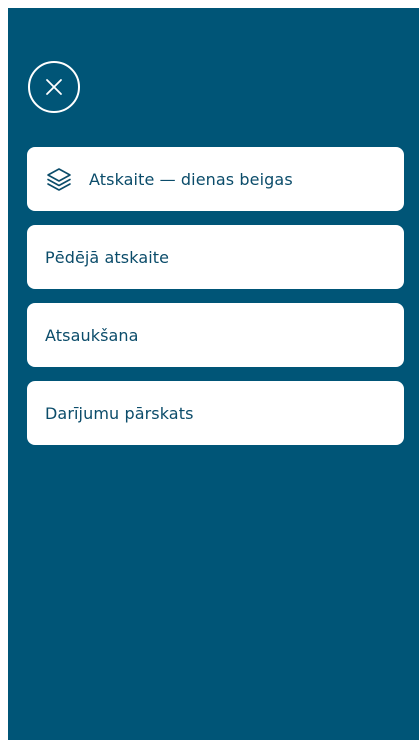 The image size is (419, 740). Describe the element at coordinates (215, 257) in the screenshot. I see `menu-item-last-report: Pēdējā atskaite` at that location.